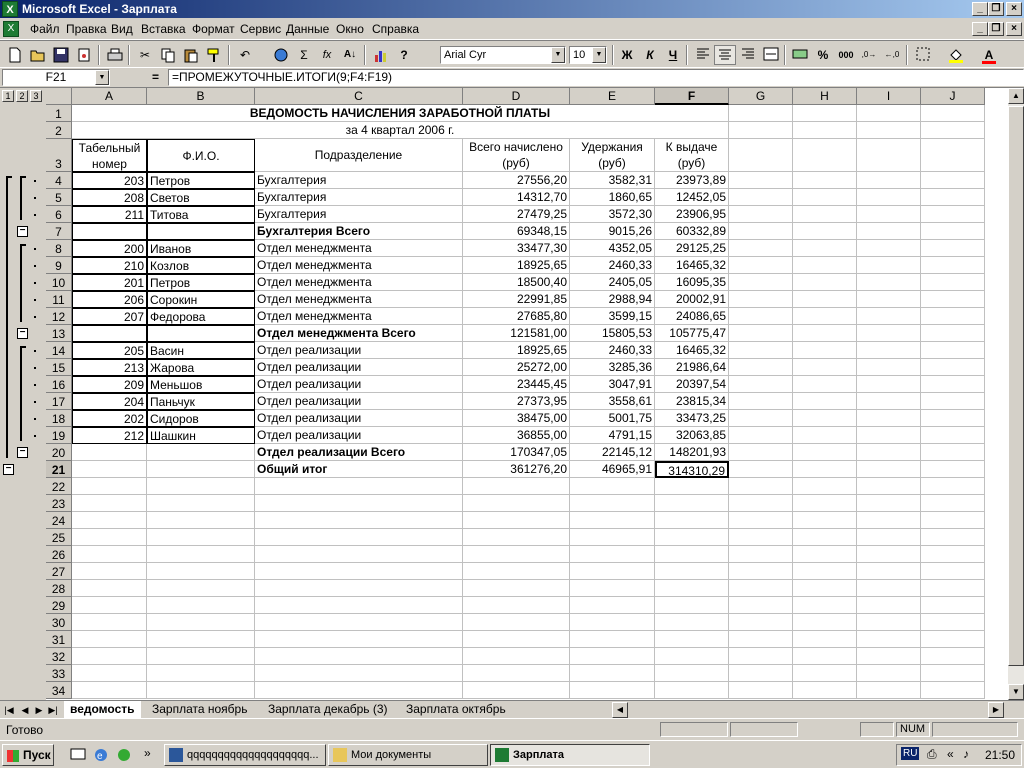  Describe the element at coordinates (102, 709) in the screenshot. I see `tab-vedomost: ведомость` at that location.